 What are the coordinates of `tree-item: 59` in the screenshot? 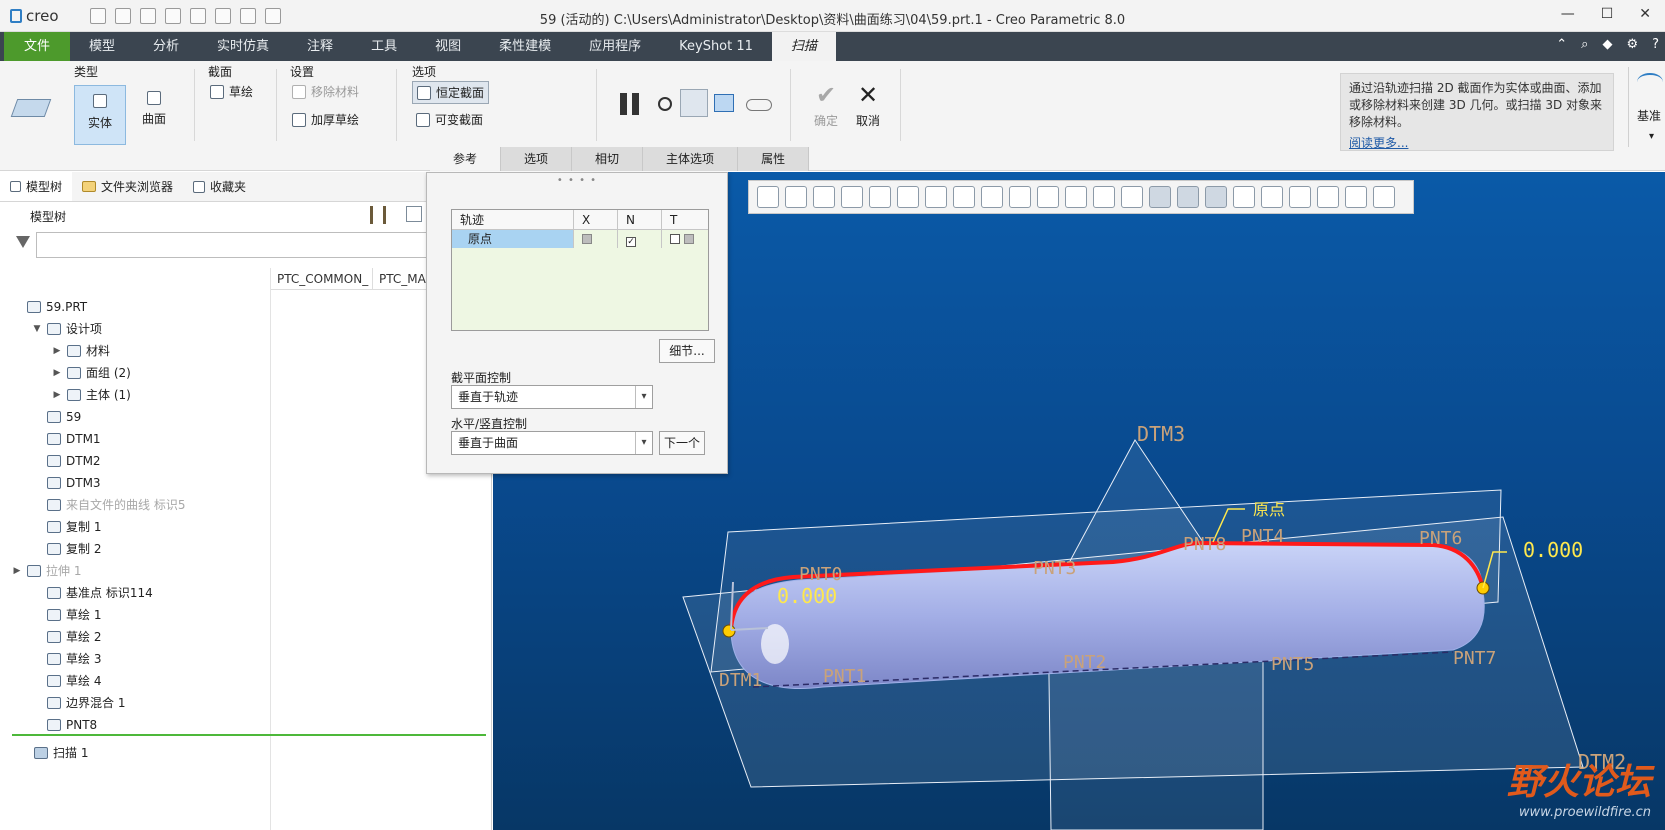 It's located at (98, 417).